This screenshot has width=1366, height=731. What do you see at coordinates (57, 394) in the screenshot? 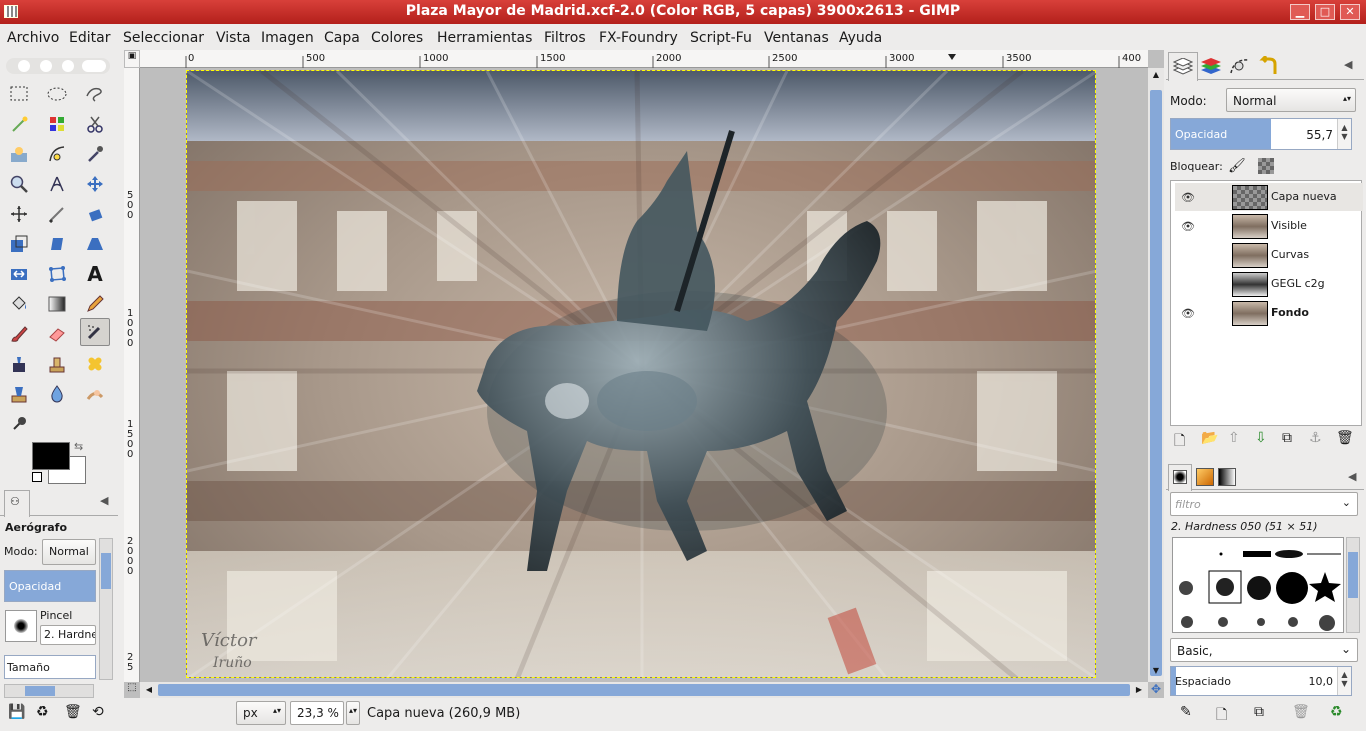
I see `blur-icon` at bounding box center [57, 394].